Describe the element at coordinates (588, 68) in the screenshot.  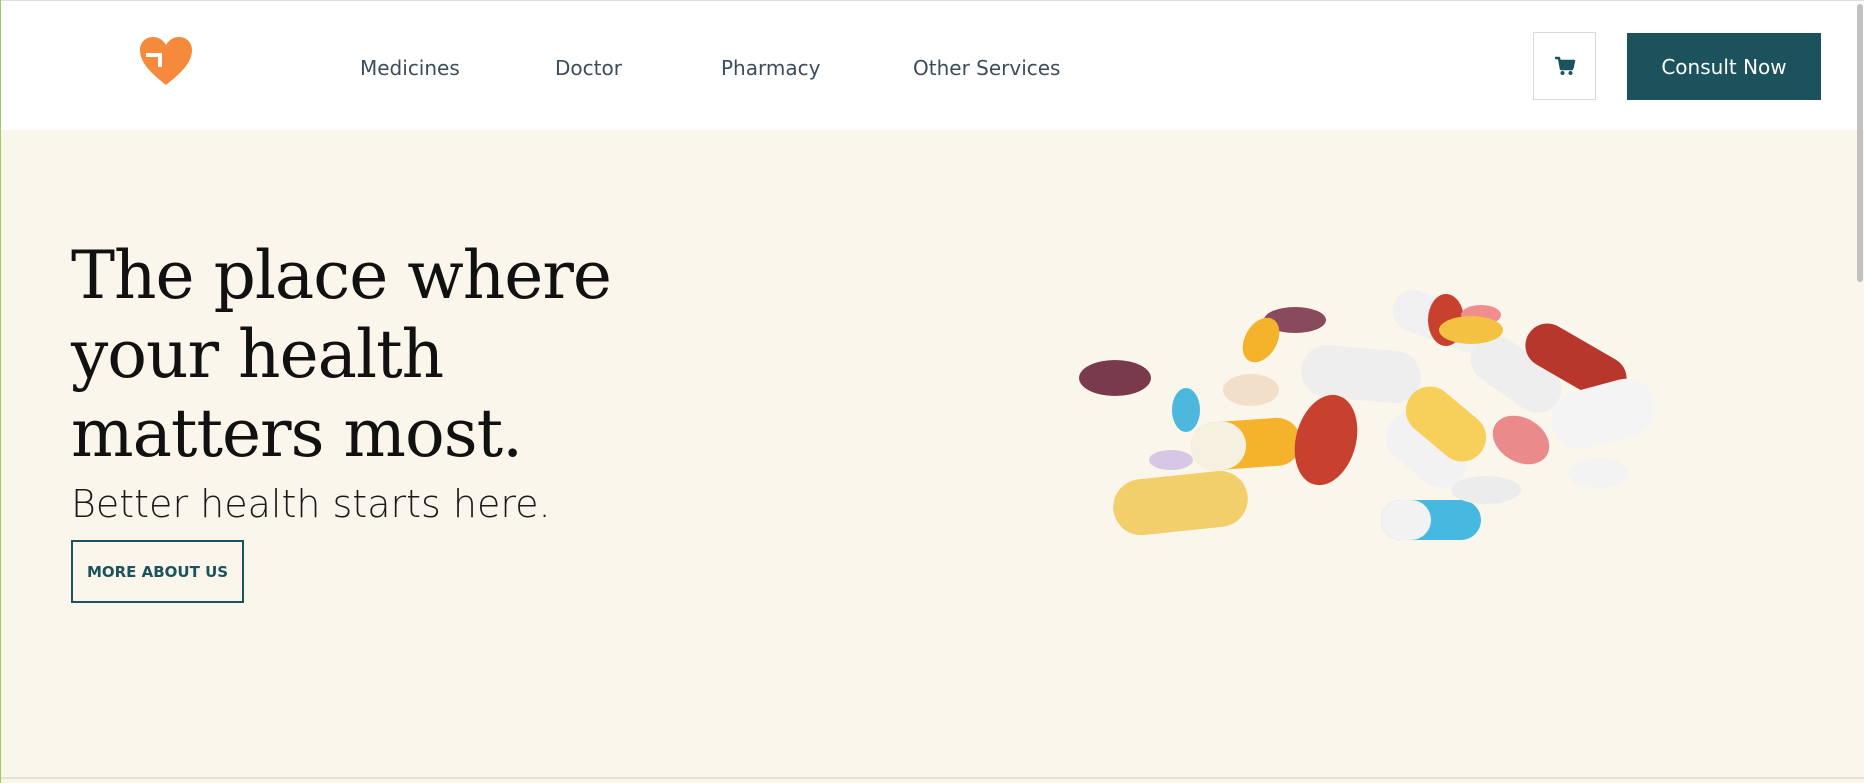
I see `nav-doctor: Doctor` at that location.